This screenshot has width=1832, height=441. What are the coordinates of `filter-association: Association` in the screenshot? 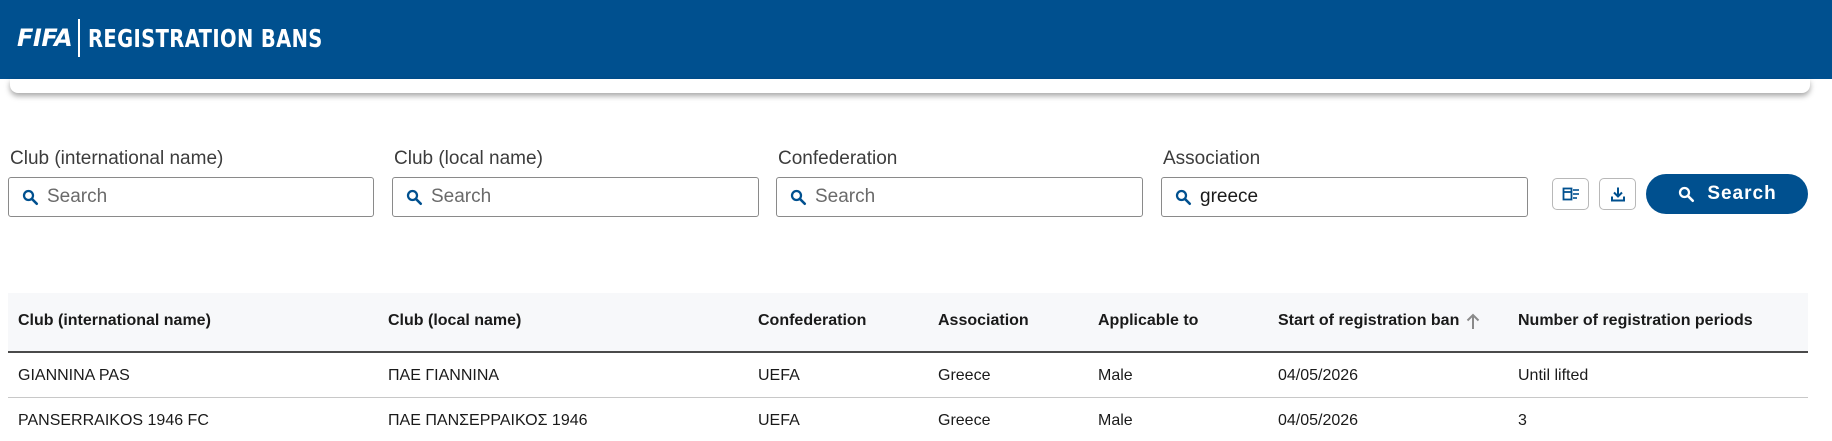 It's located at (1344, 182).